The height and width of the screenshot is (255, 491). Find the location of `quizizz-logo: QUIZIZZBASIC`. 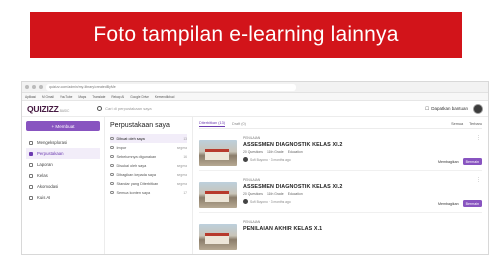

quizizz-logo: QUIZIZZBASIC is located at coordinates (48, 109).